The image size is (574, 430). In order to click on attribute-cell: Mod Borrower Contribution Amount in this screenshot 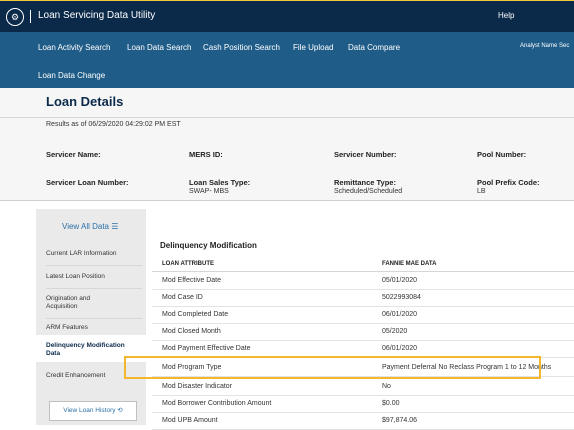, I will do `click(217, 403)`.